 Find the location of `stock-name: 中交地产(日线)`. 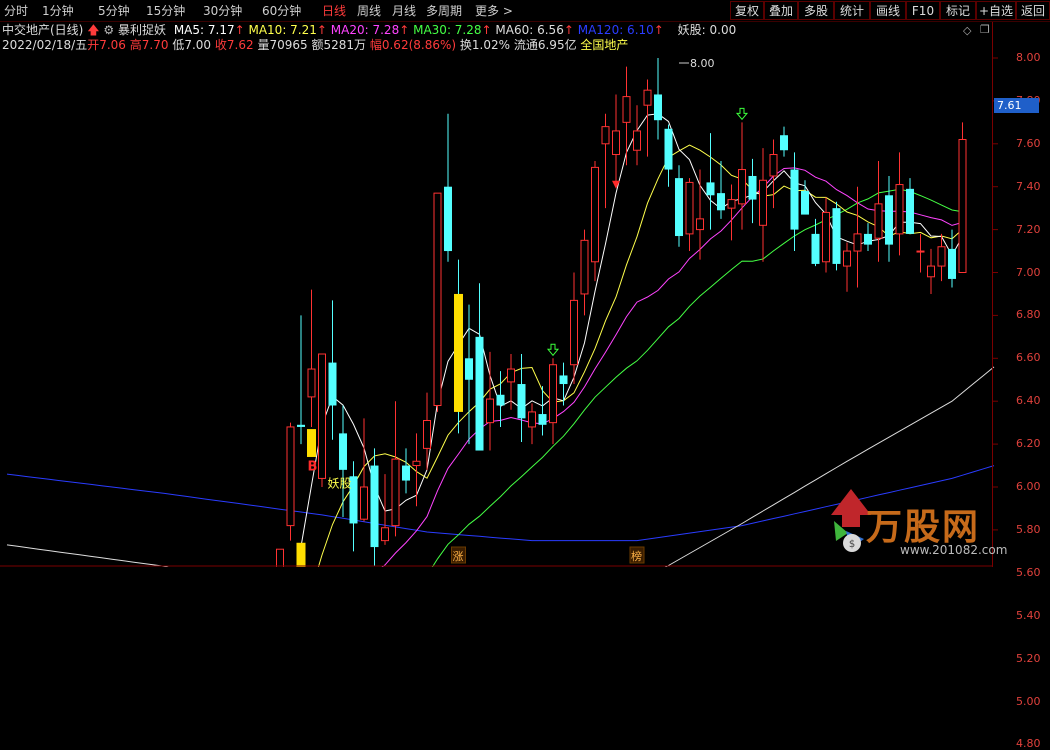

stock-name: 中交地产(日线) is located at coordinates (43, 30).